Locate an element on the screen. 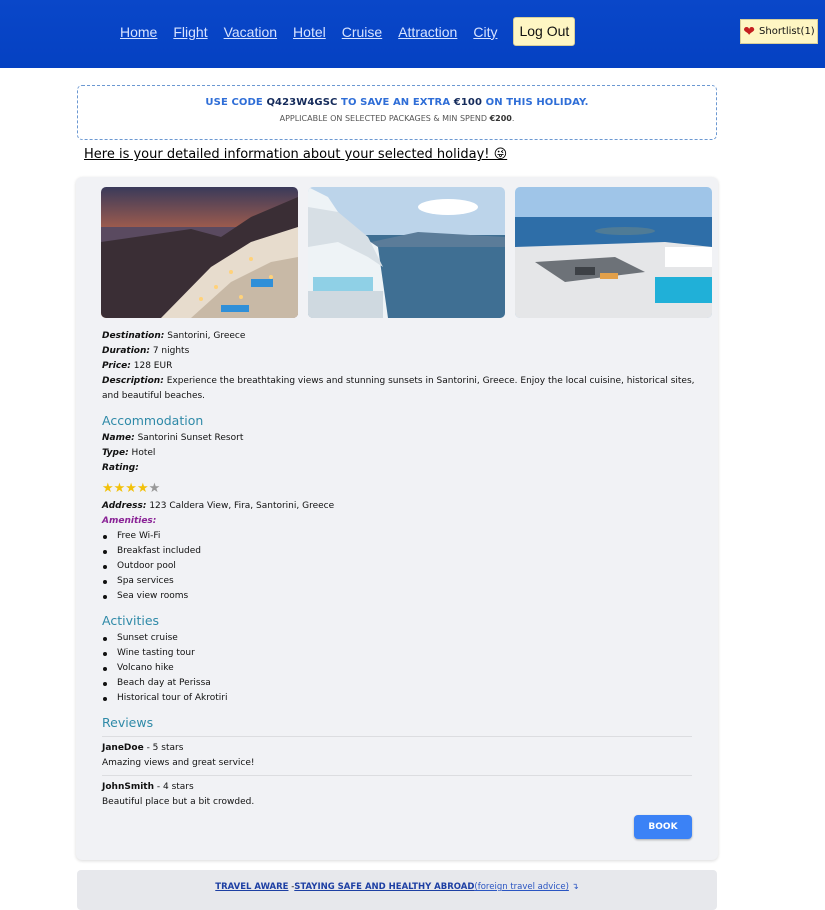 The height and width of the screenshot is (910, 825). promo-code: Q423W4GSC is located at coordinates (302, 102).